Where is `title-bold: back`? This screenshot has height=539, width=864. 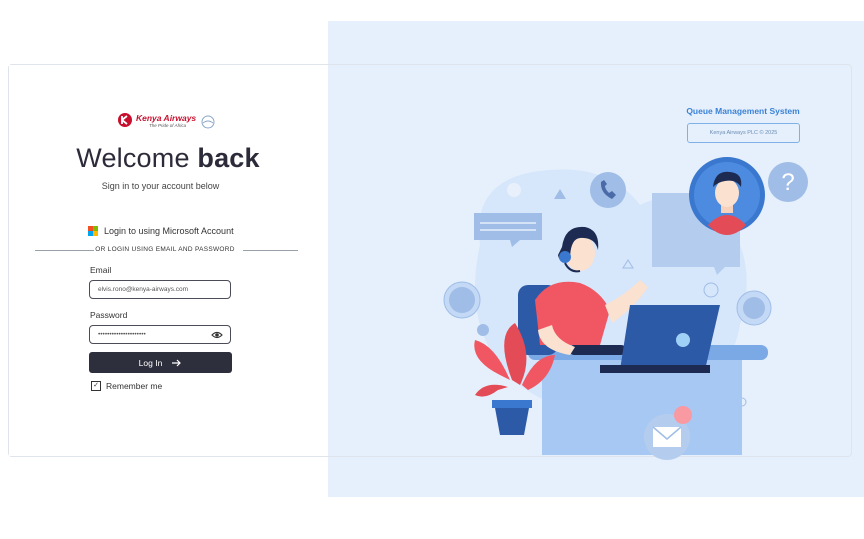 title-bold: back is located at coordinates (228, 158).